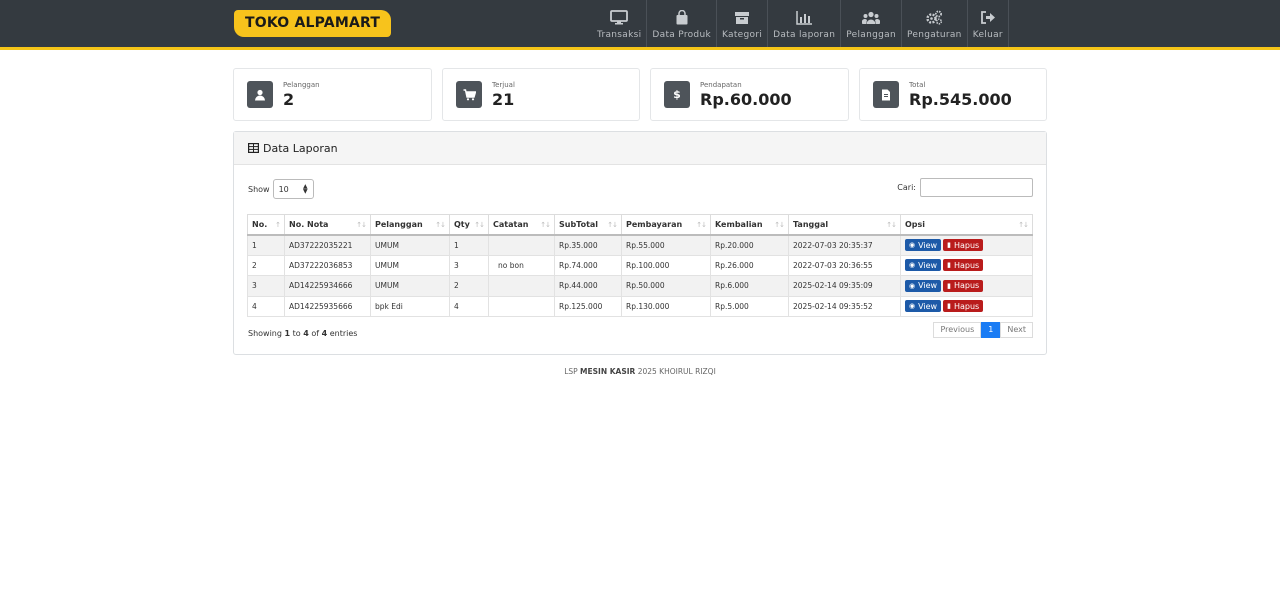 This screenshot has width=1280, height=601. Describe the element at coordinates (991, 330) in the screenshot. I see `pagination-page-1: 1` at that location.